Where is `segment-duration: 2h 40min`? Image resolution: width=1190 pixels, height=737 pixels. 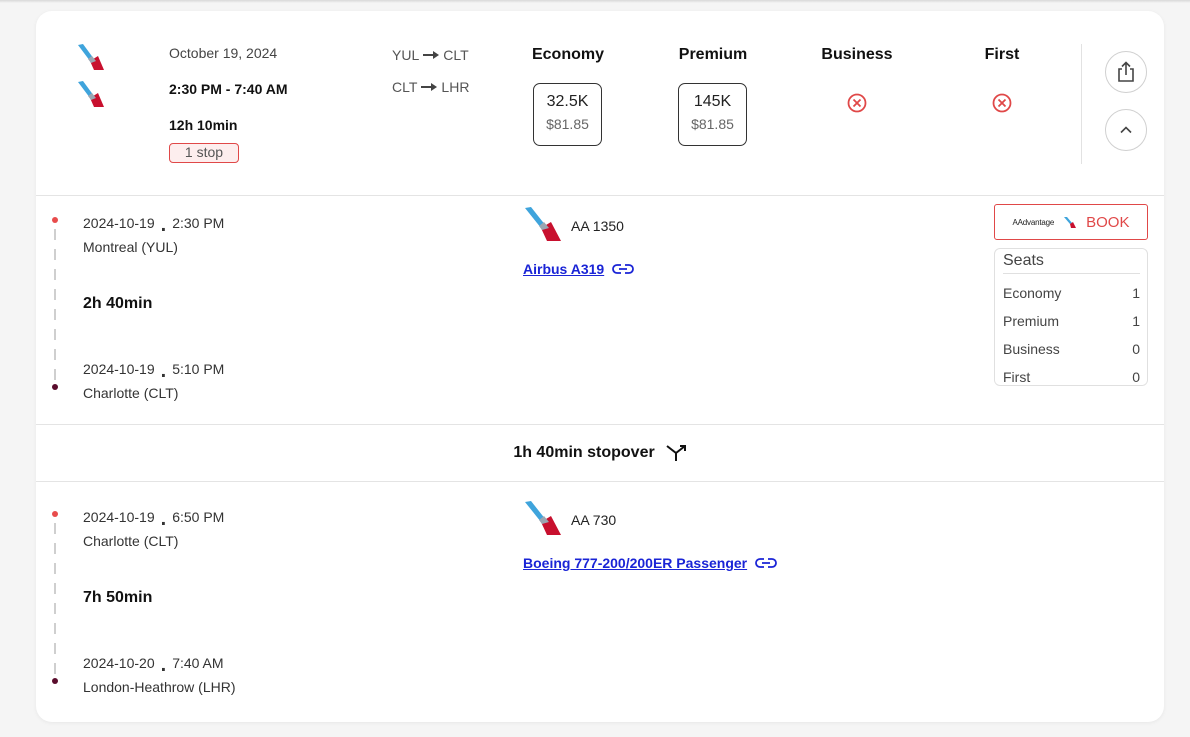 segment-duration: 2h 40min is located at coordinates (118, 303).